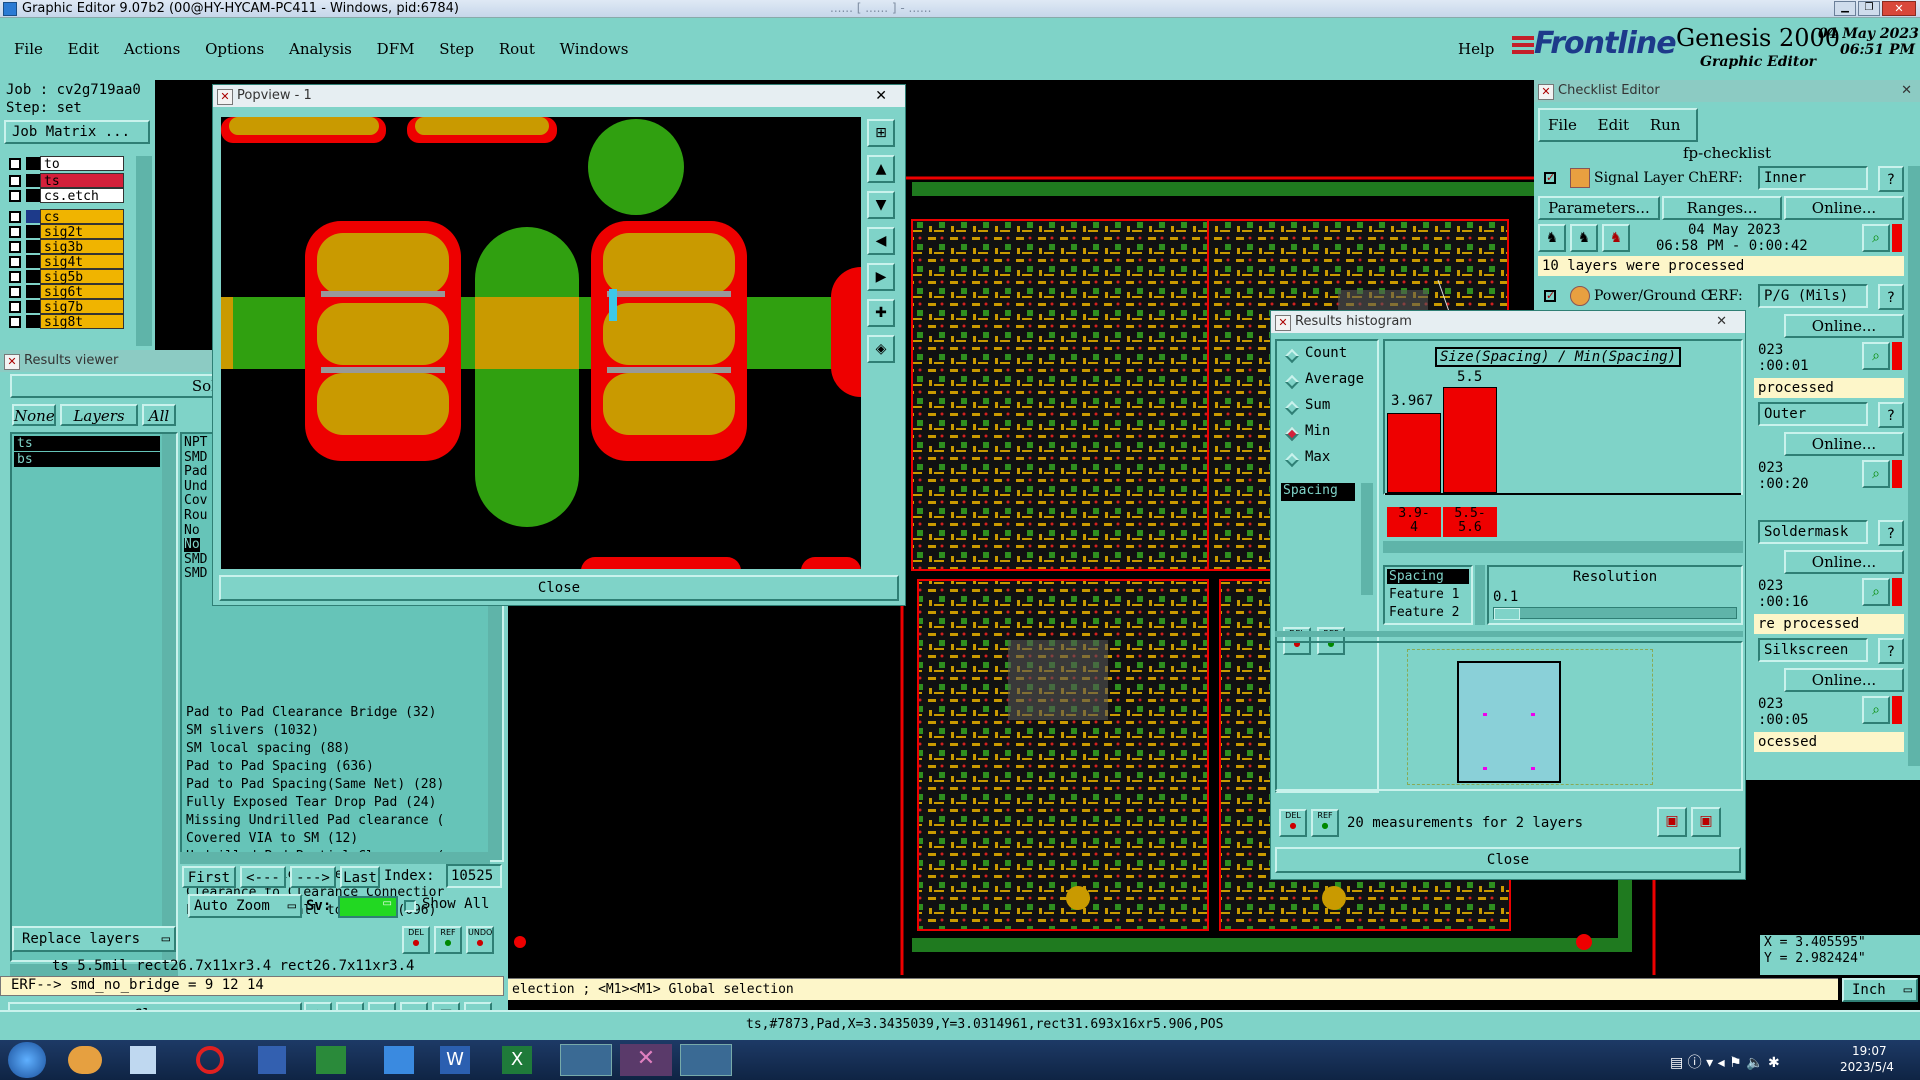 The width and height of the screenshot is (1920, 1080). What do you see at coordinates (268, 749) in the screenshot?
I see `result-category: SM local spacing (88)` at bounding box center [268, 749].